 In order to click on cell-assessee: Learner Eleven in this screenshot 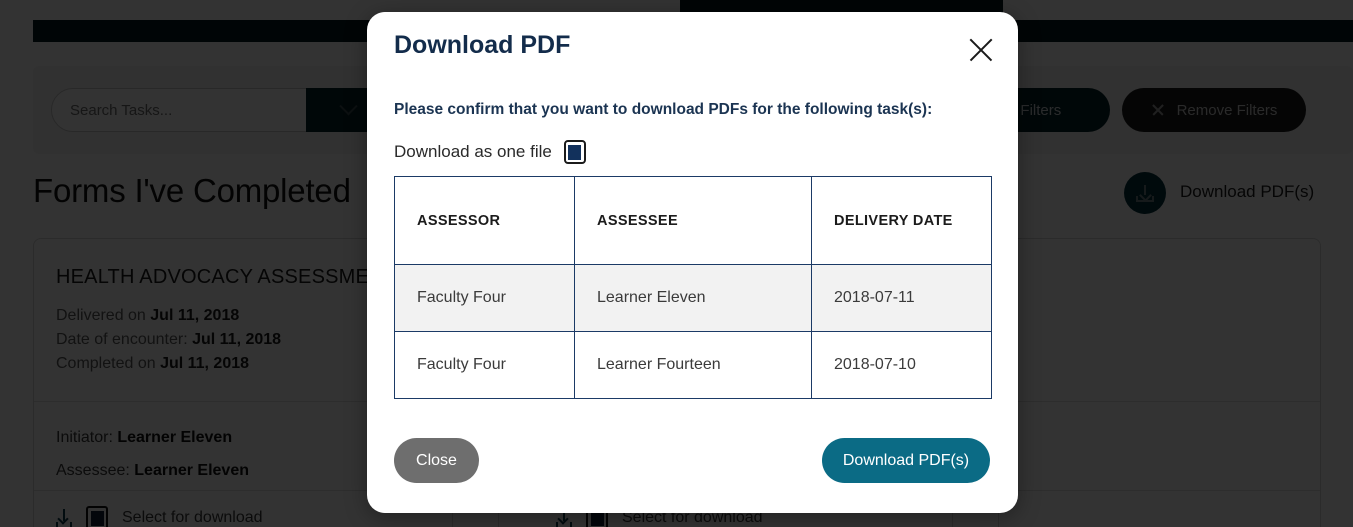, I will do `click(693, 298)`.